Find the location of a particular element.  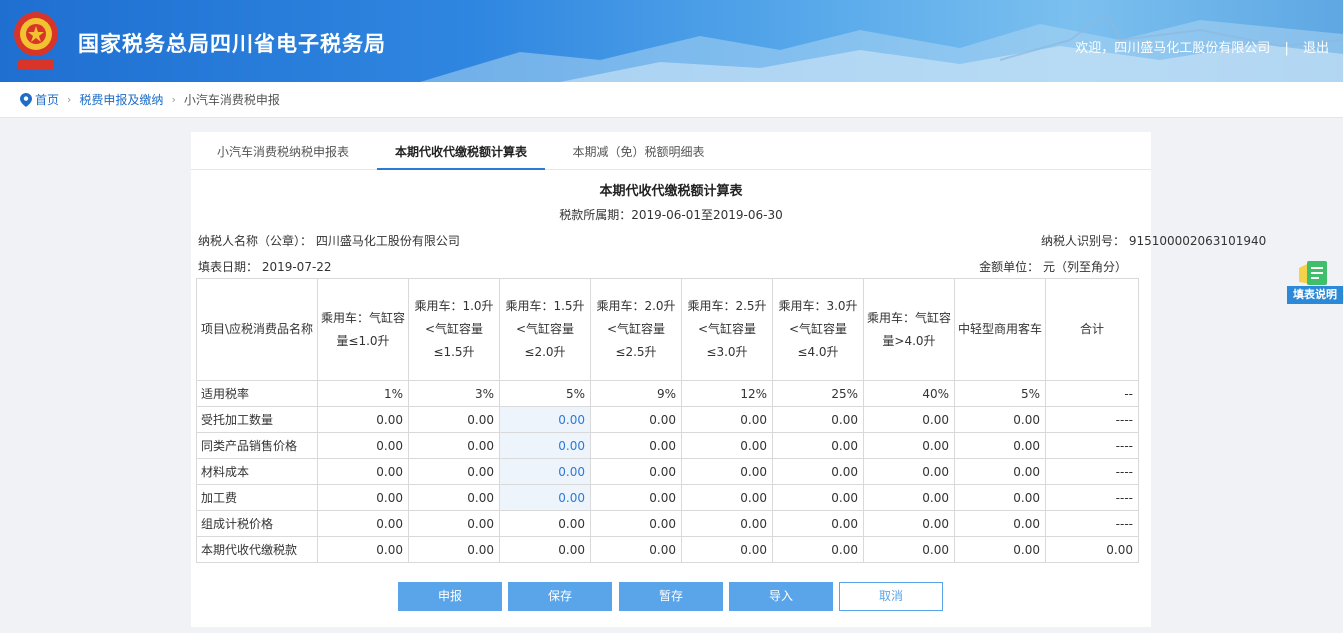

table-row: 适用税率 1% 3% 5% 9% 12% 25% 40% 5% -- is located at coordinates (667, 393).